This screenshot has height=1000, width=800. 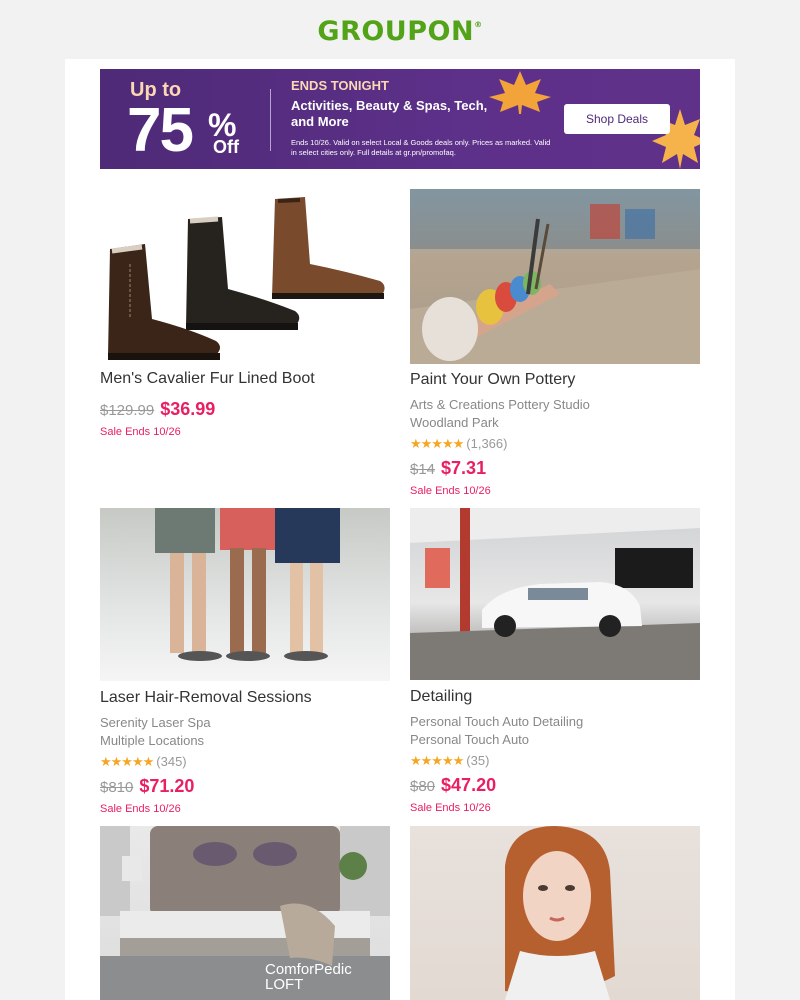 I want to click on star-rating: ★★★★★ (35), so click(x=449, y=761).